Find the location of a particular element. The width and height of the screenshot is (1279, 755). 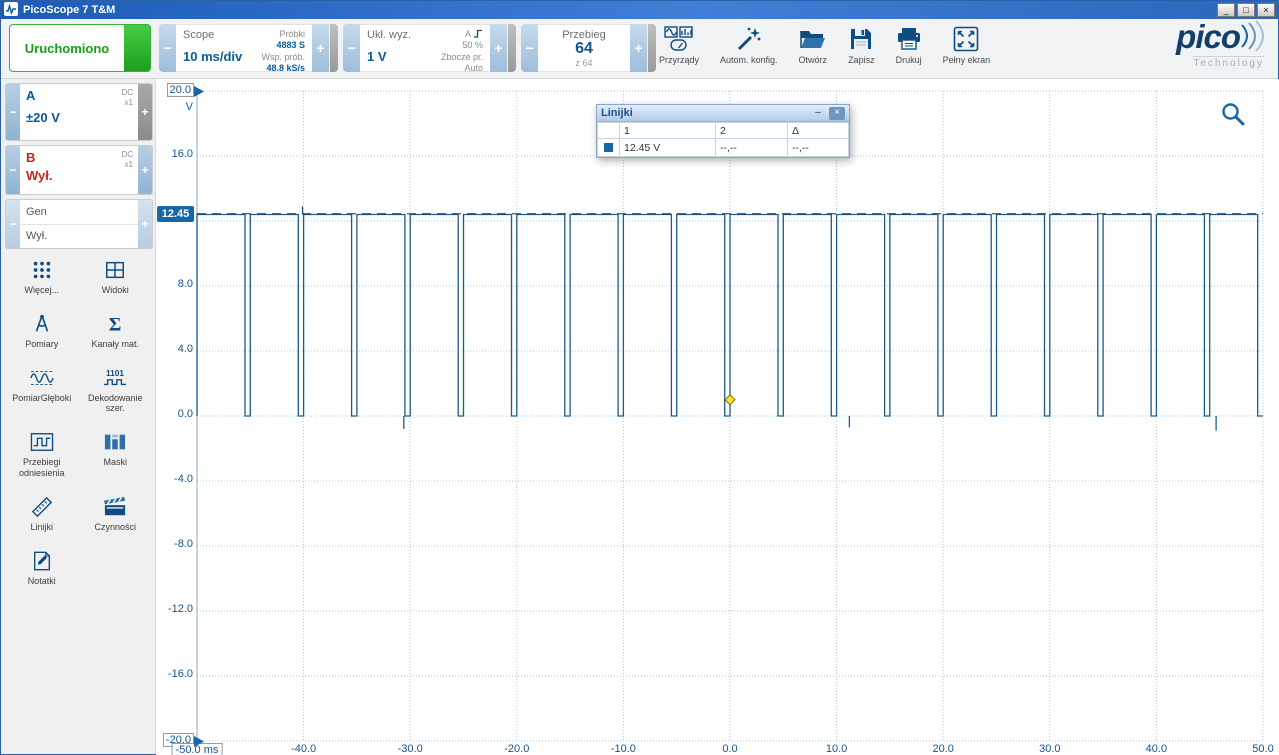

channel-b-settings: B DC x1 Wył. is located at coordinates (79, 170).